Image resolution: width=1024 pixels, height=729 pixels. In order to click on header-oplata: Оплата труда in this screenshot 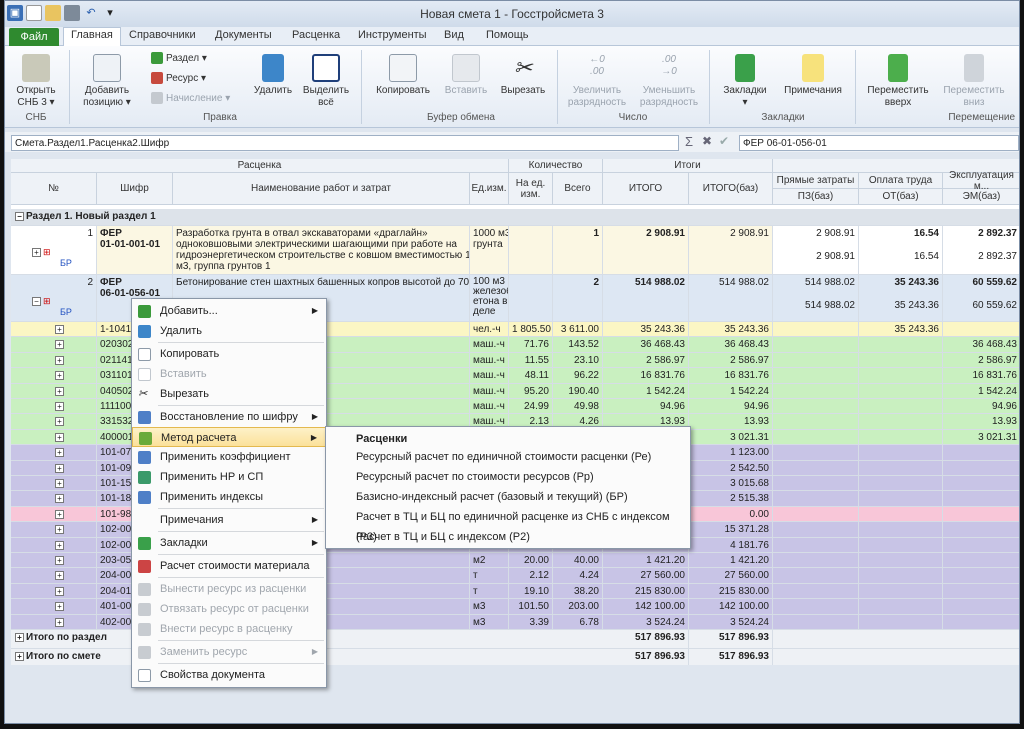, I will do `click(901, 181)`.